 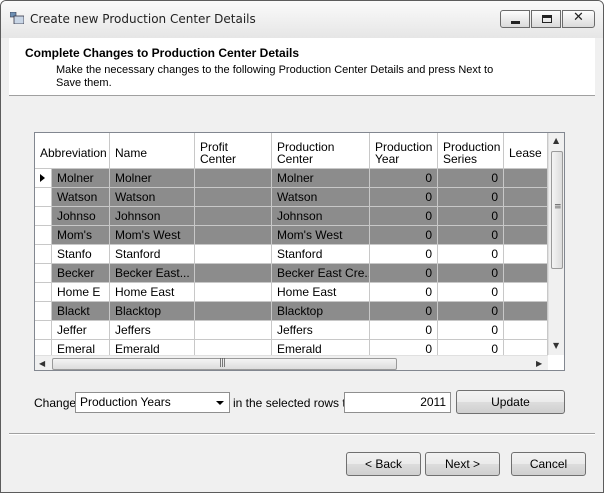 What do you see at coordinates (556, 345) in the screenshot?
I see `scroll-down-icon: ▼` at bounding box center [556, 345].